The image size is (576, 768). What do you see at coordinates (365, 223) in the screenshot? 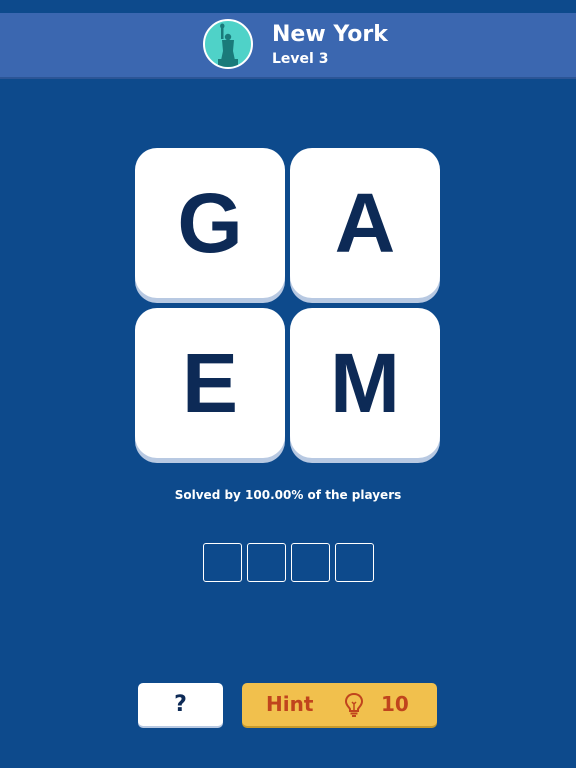
I see `letter-tile-2: A` at bounding box center [365, 223].